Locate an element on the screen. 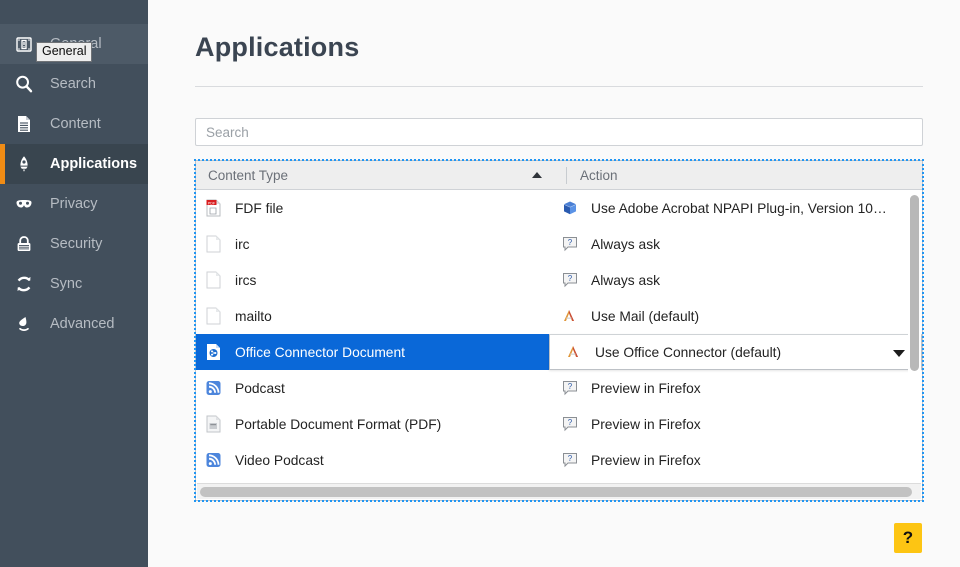 The width and height of the screenshot is (960, 567). sync-icon is located at coordinates (27, 284).